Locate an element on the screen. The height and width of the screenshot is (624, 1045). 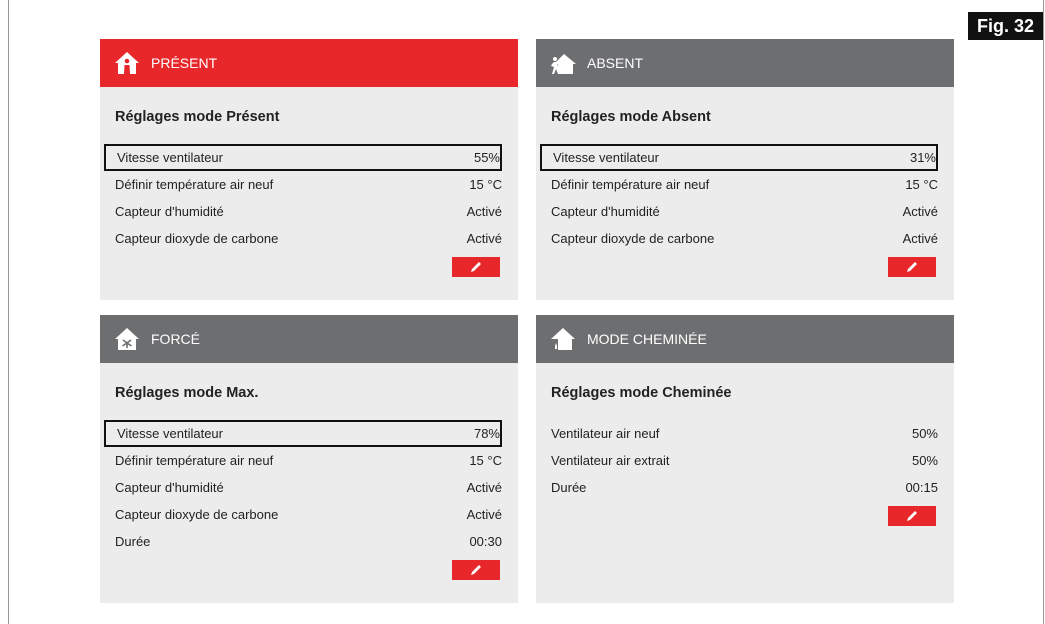
person-leaving-house-icon is located at coordinates (563, 63).